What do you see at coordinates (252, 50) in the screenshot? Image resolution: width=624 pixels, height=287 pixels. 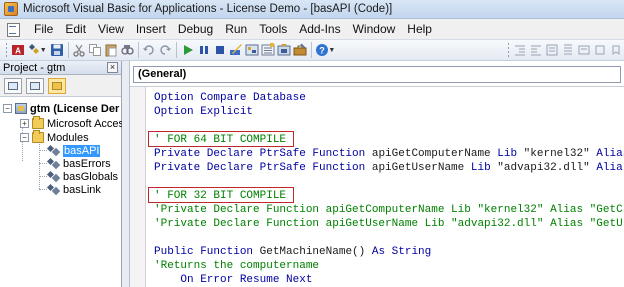 I see `project-explorer-icon` at bounding box center [252, 50].